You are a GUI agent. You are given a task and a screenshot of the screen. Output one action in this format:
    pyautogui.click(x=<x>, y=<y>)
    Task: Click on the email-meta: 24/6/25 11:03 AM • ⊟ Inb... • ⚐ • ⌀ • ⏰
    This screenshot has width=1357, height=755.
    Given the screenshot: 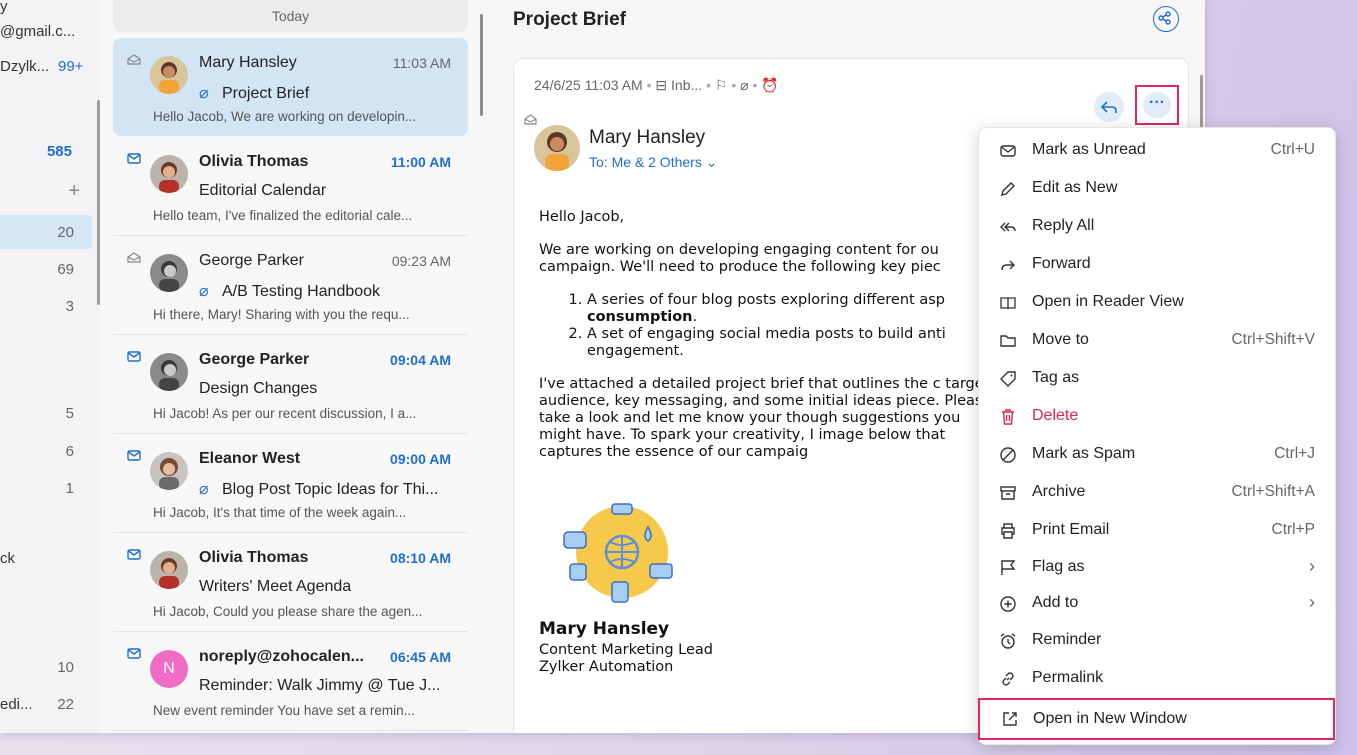 What is the action you would take?
    pyautogui.click(x=656, y=85)
    